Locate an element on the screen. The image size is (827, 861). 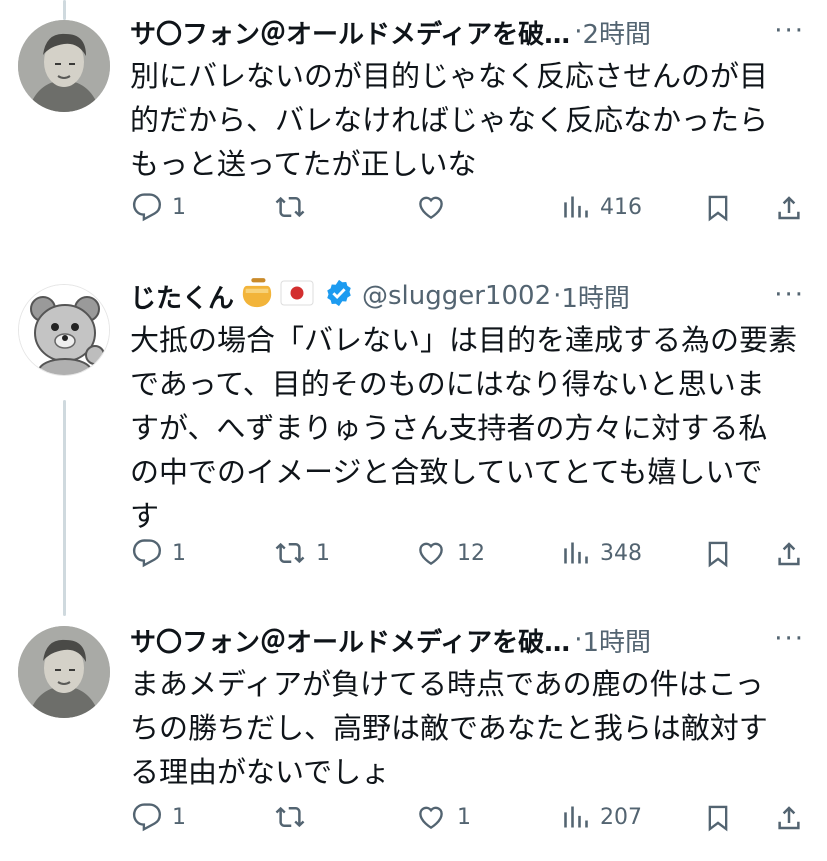
action-bar: 1 416 is located at coordinates (413, 212).